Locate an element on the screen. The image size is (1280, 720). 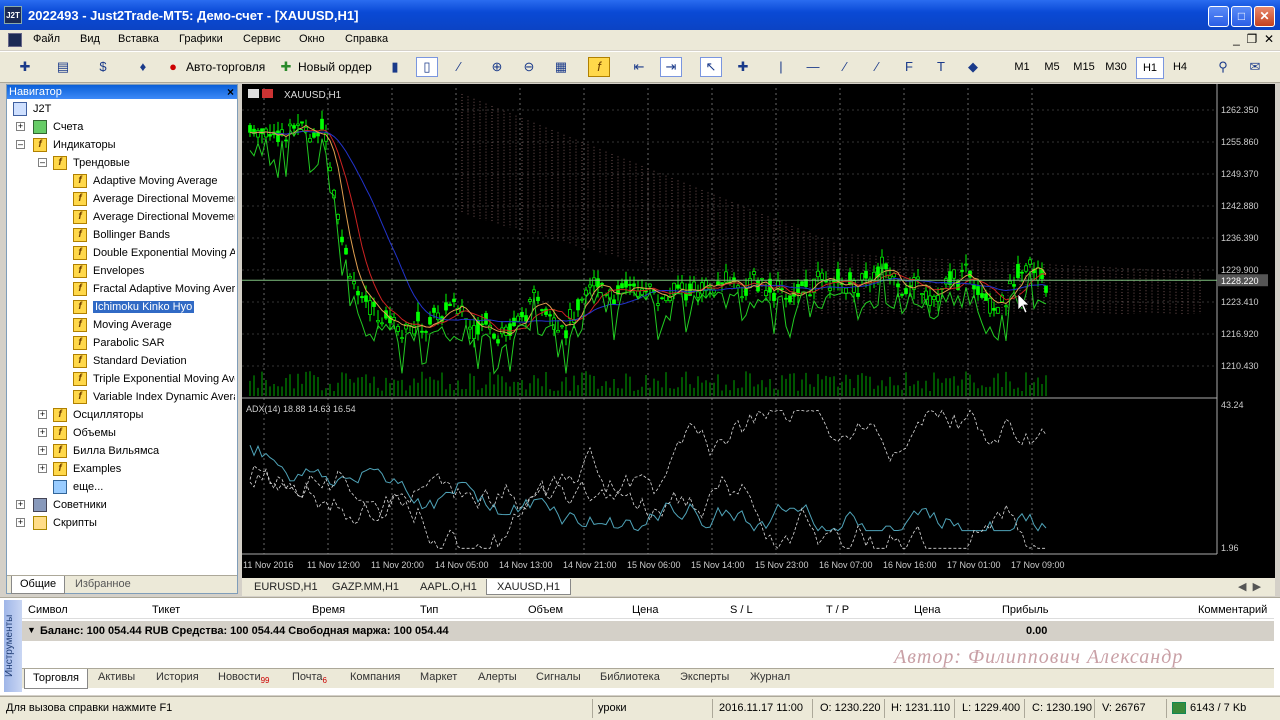
bar-chart-icon: ▮ is located at coordinates (395, 67).